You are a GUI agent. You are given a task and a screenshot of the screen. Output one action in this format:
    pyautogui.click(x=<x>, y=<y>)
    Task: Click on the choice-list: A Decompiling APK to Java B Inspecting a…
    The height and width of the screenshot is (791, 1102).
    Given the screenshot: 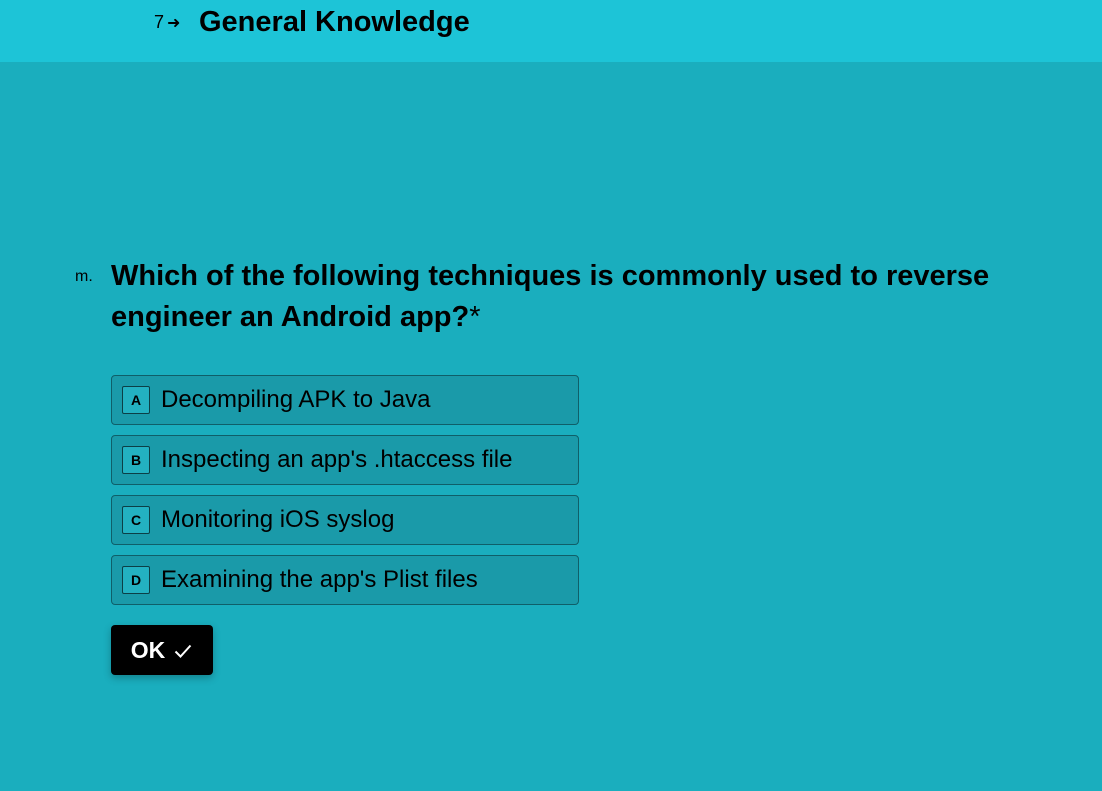 What is the action you would take?
    pyautogui.click(x=345, y=495)
    